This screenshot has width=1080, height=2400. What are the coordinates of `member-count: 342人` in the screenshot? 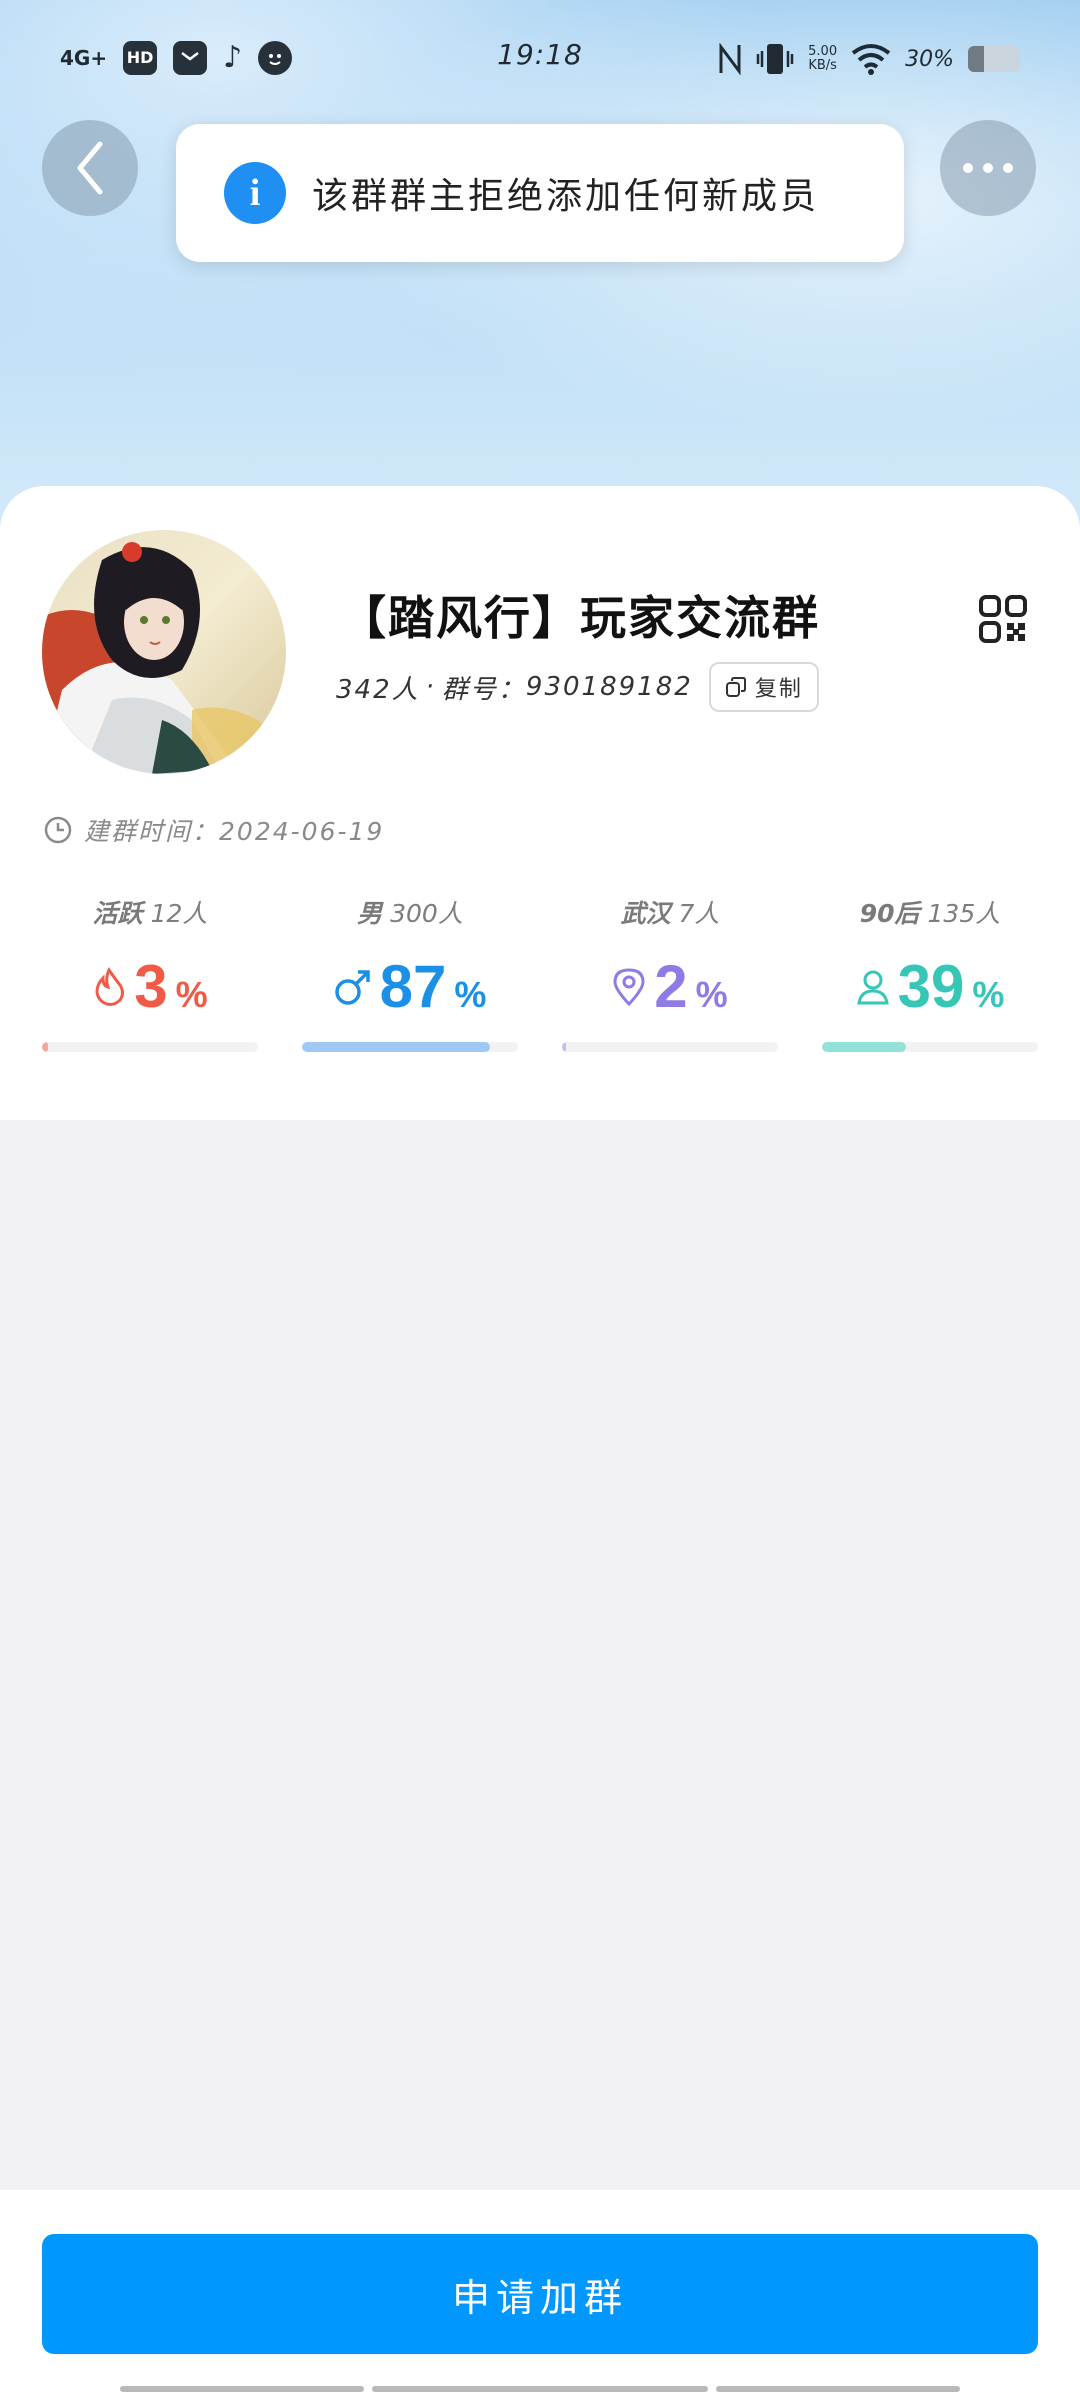 It's located at (378, 689).